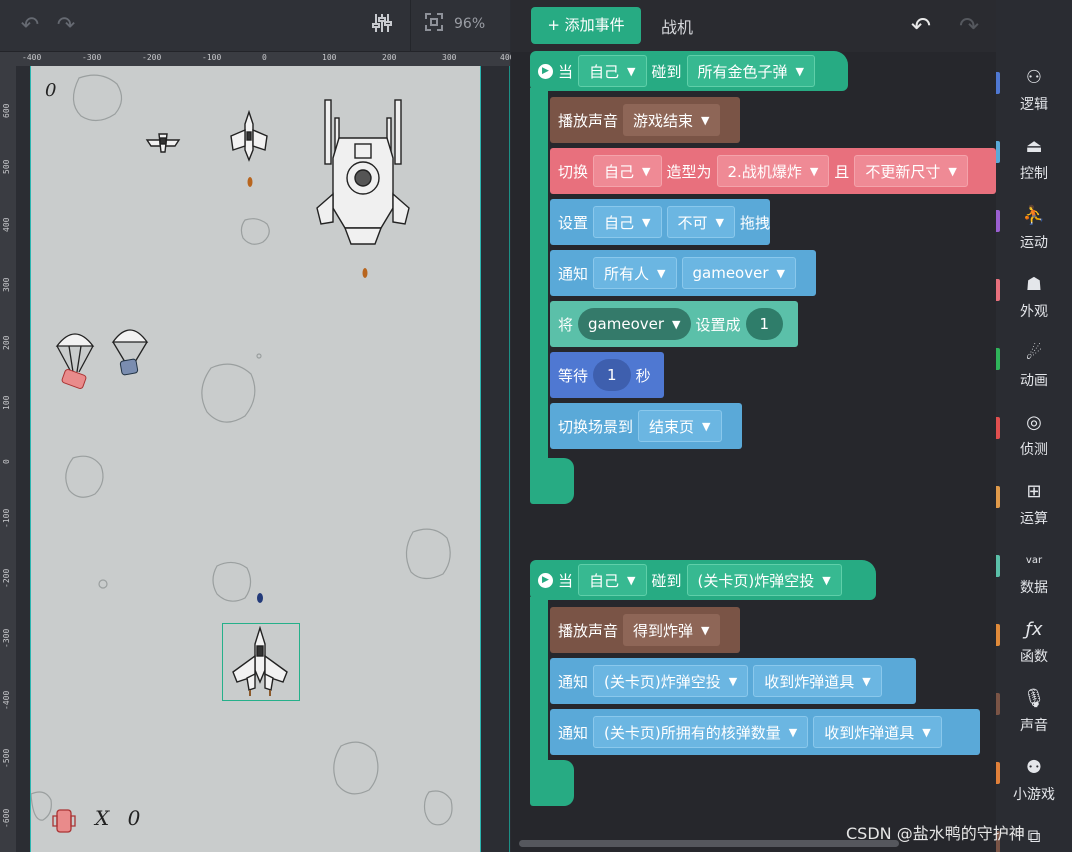  What do you see at coordinates (30, 26) in the screenshot?
I see `undo-icon: ↶` at bounding box center [30, 26].